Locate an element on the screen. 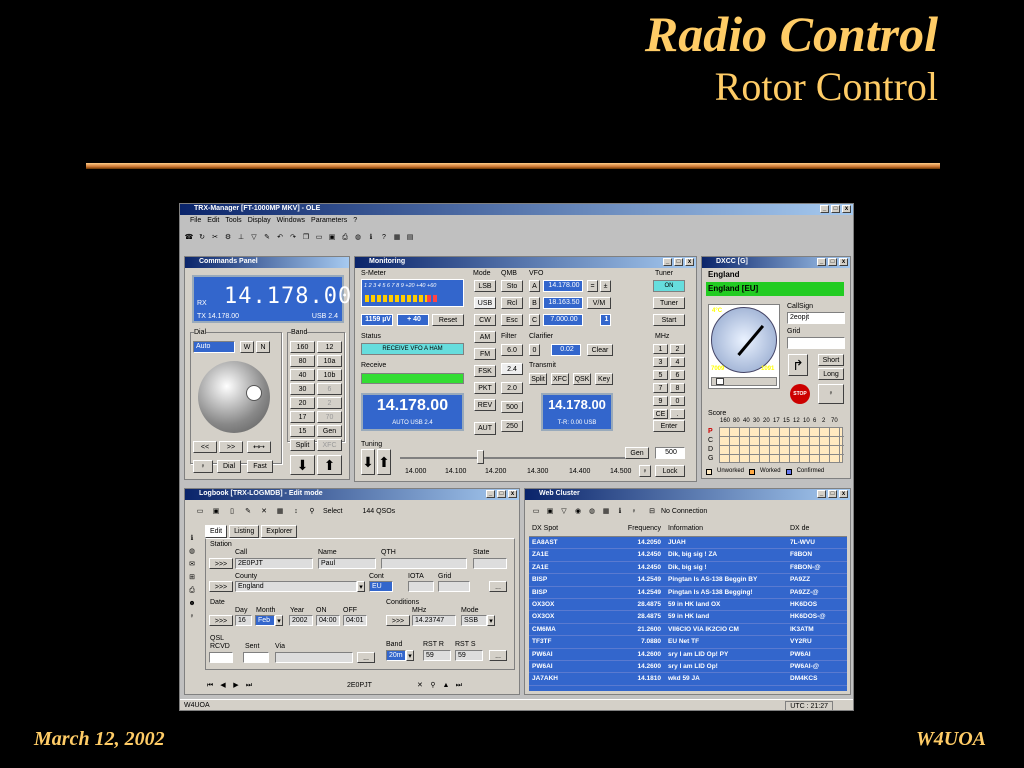 The height and width of the screenshot is (768, 1024). log-save-icon: ▣ is located at coordinates (216, 511).